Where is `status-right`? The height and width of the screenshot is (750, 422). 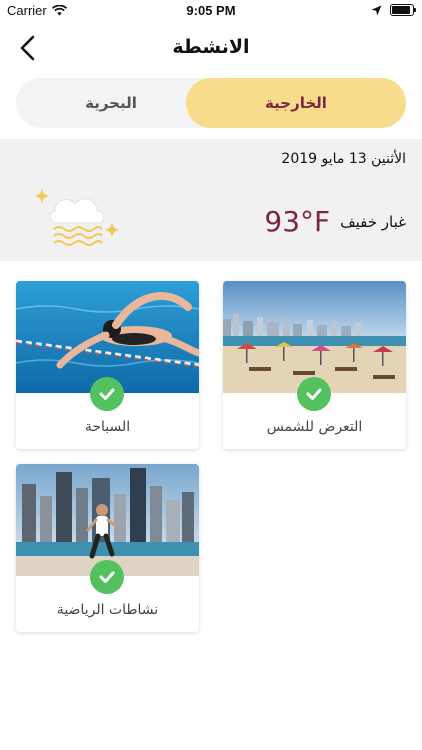
status-right is located at coordinates (393, 10).